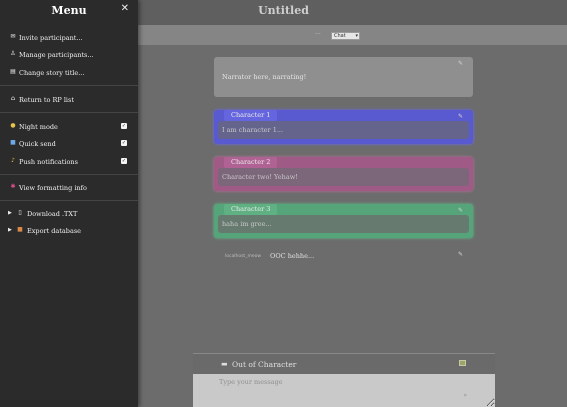 The width and height of the screenshot is (567, 407). What do you see at coordinates (13, 186) in the screenshot?
I see `formatting-icon: ✱` at bounding box center [13, 186].